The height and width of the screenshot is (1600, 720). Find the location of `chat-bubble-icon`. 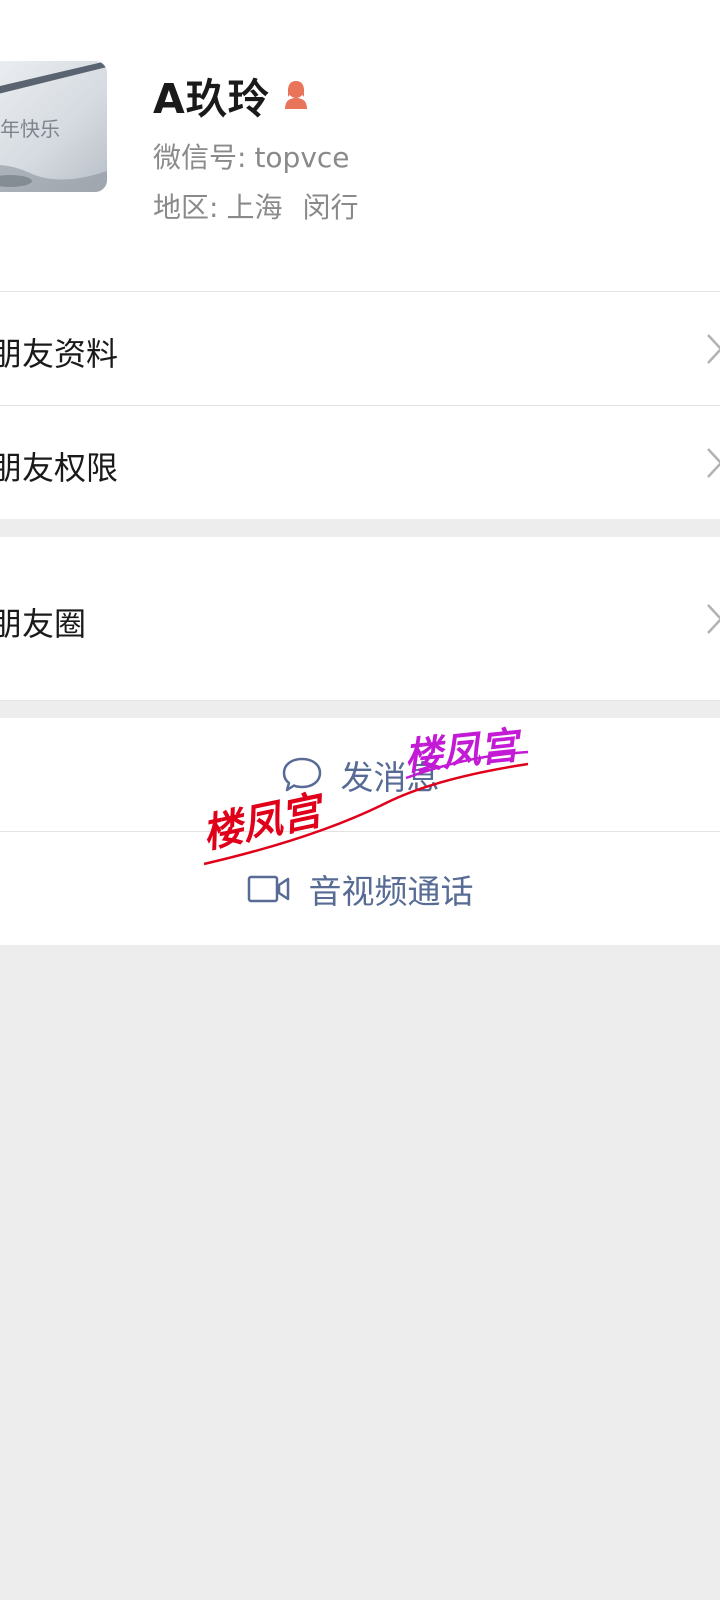

chat-bubble-icon is located at coordinates (301, 774).